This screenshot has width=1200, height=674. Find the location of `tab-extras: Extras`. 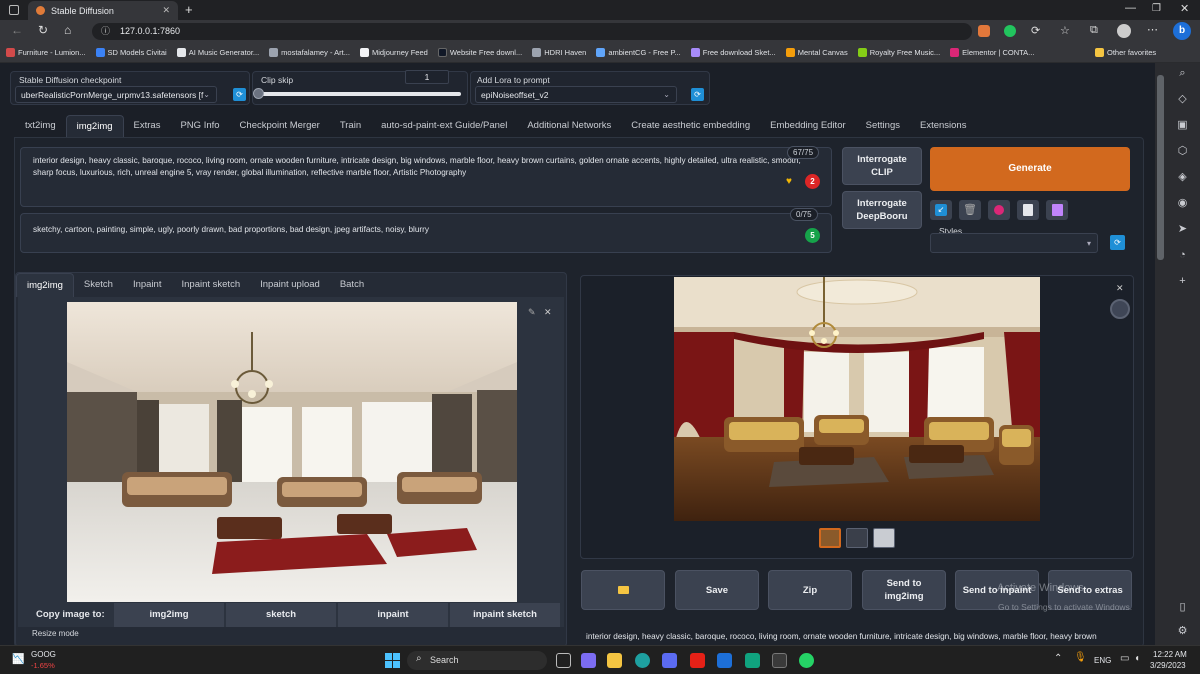

tab-extras: Extras is located at coordinates (147, 126).